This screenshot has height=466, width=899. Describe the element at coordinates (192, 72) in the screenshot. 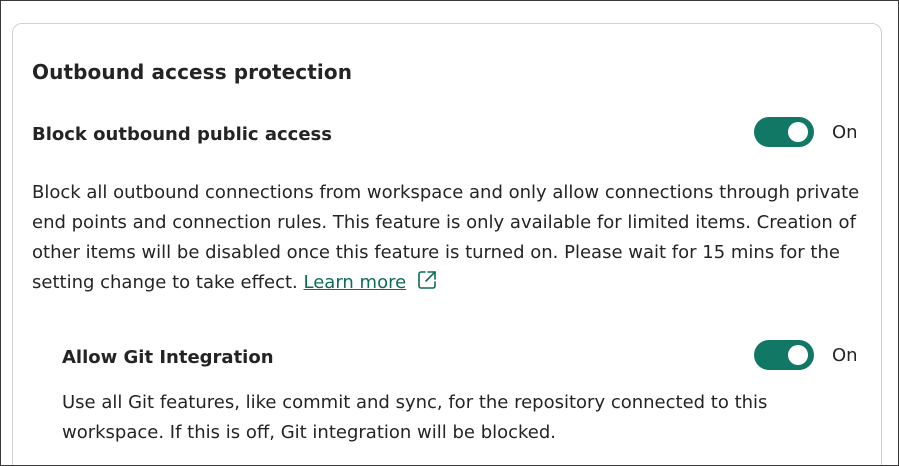

I see `section-title: Outbound access protection` at that location.